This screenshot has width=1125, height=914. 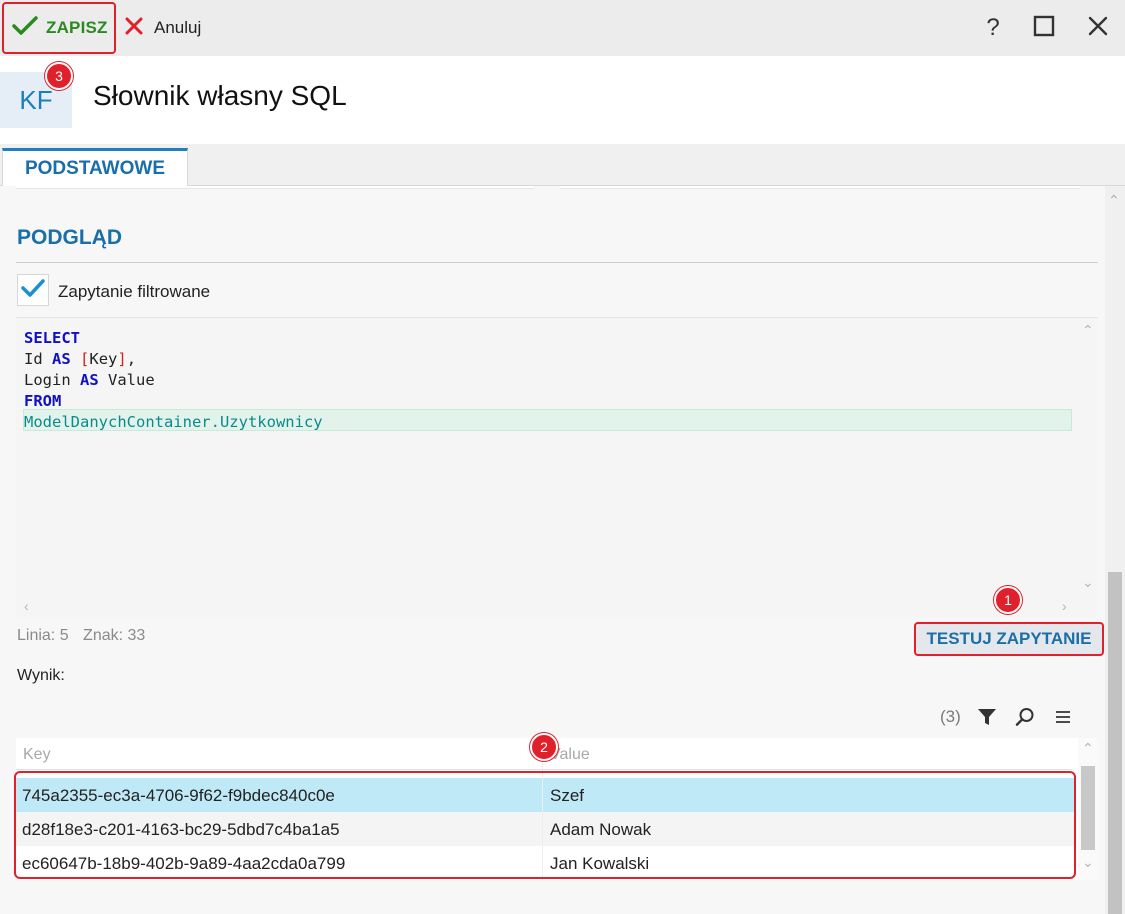 I want to click on page-title: Słownik własny SQL, so click(x=220, y=95).